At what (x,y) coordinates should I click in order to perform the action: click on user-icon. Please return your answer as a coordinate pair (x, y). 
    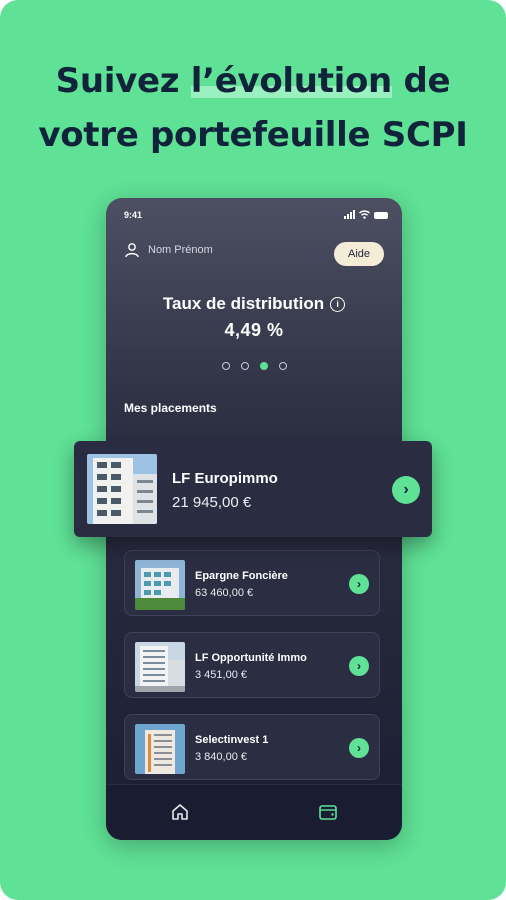
    Looking at the image, I should click on (132, 250).